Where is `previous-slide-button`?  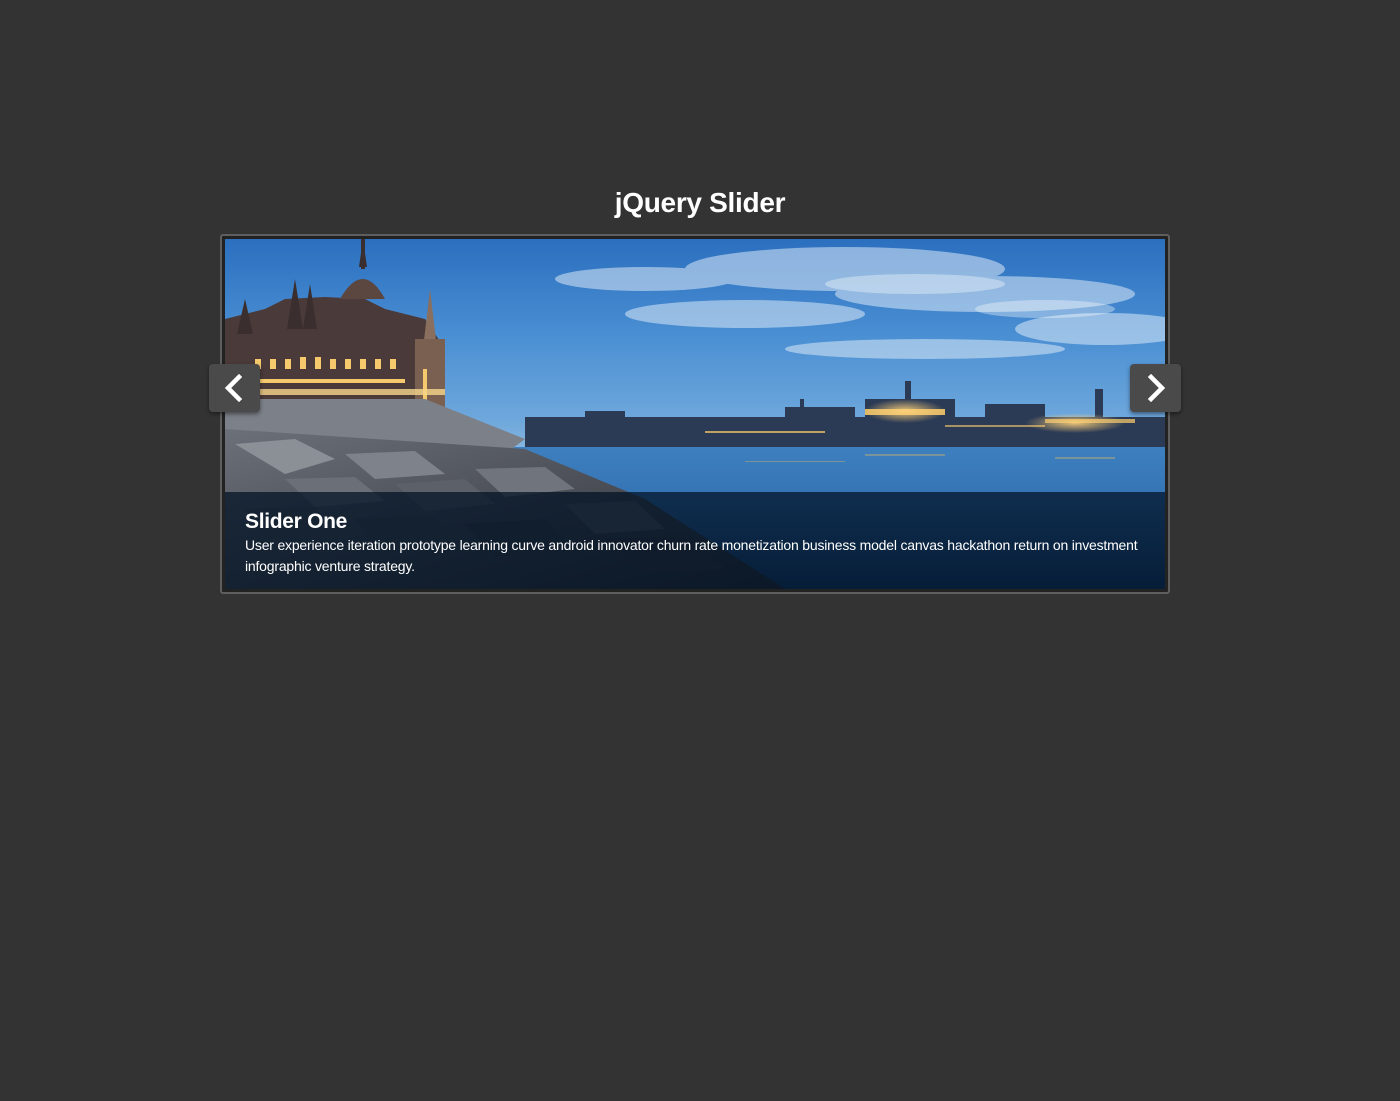 previous-slide-button is located at coordinates (234, 388).